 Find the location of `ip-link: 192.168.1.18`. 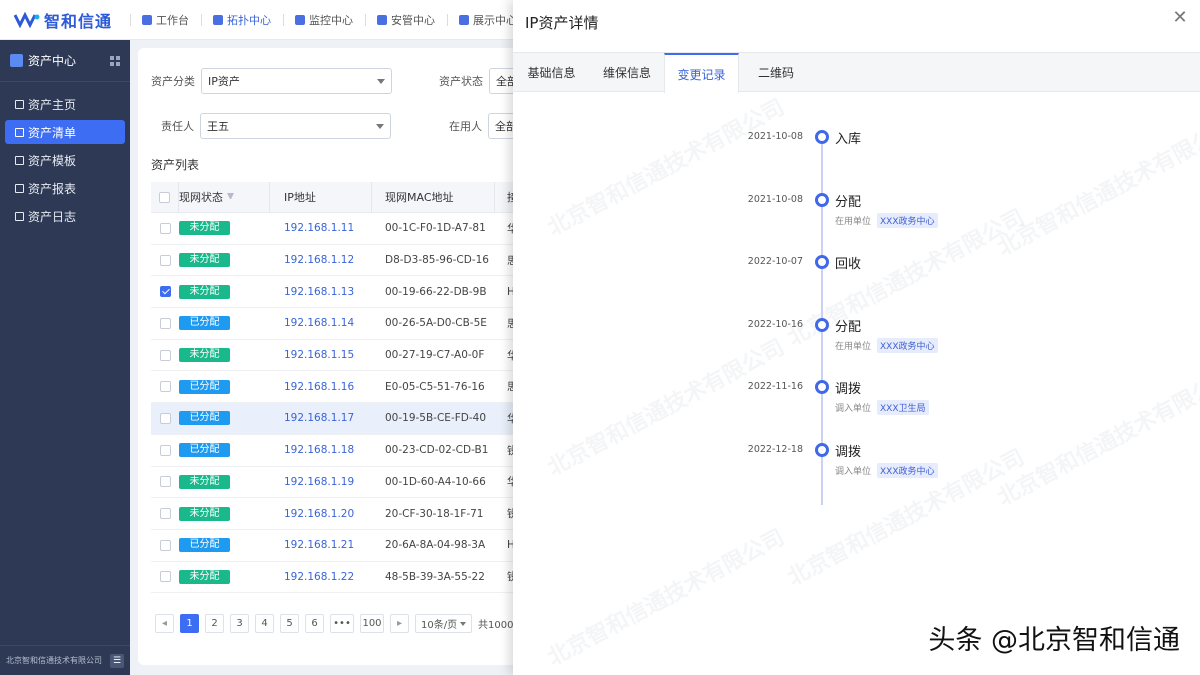

ip-link: 192.168.1.18 is located at coordinates (321, 450).